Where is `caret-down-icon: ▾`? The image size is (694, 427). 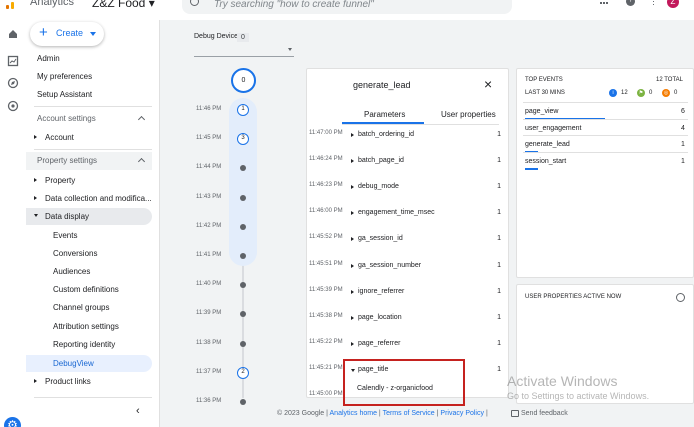
caret-down-icon: ▾ is located at coordinates (151, 5).